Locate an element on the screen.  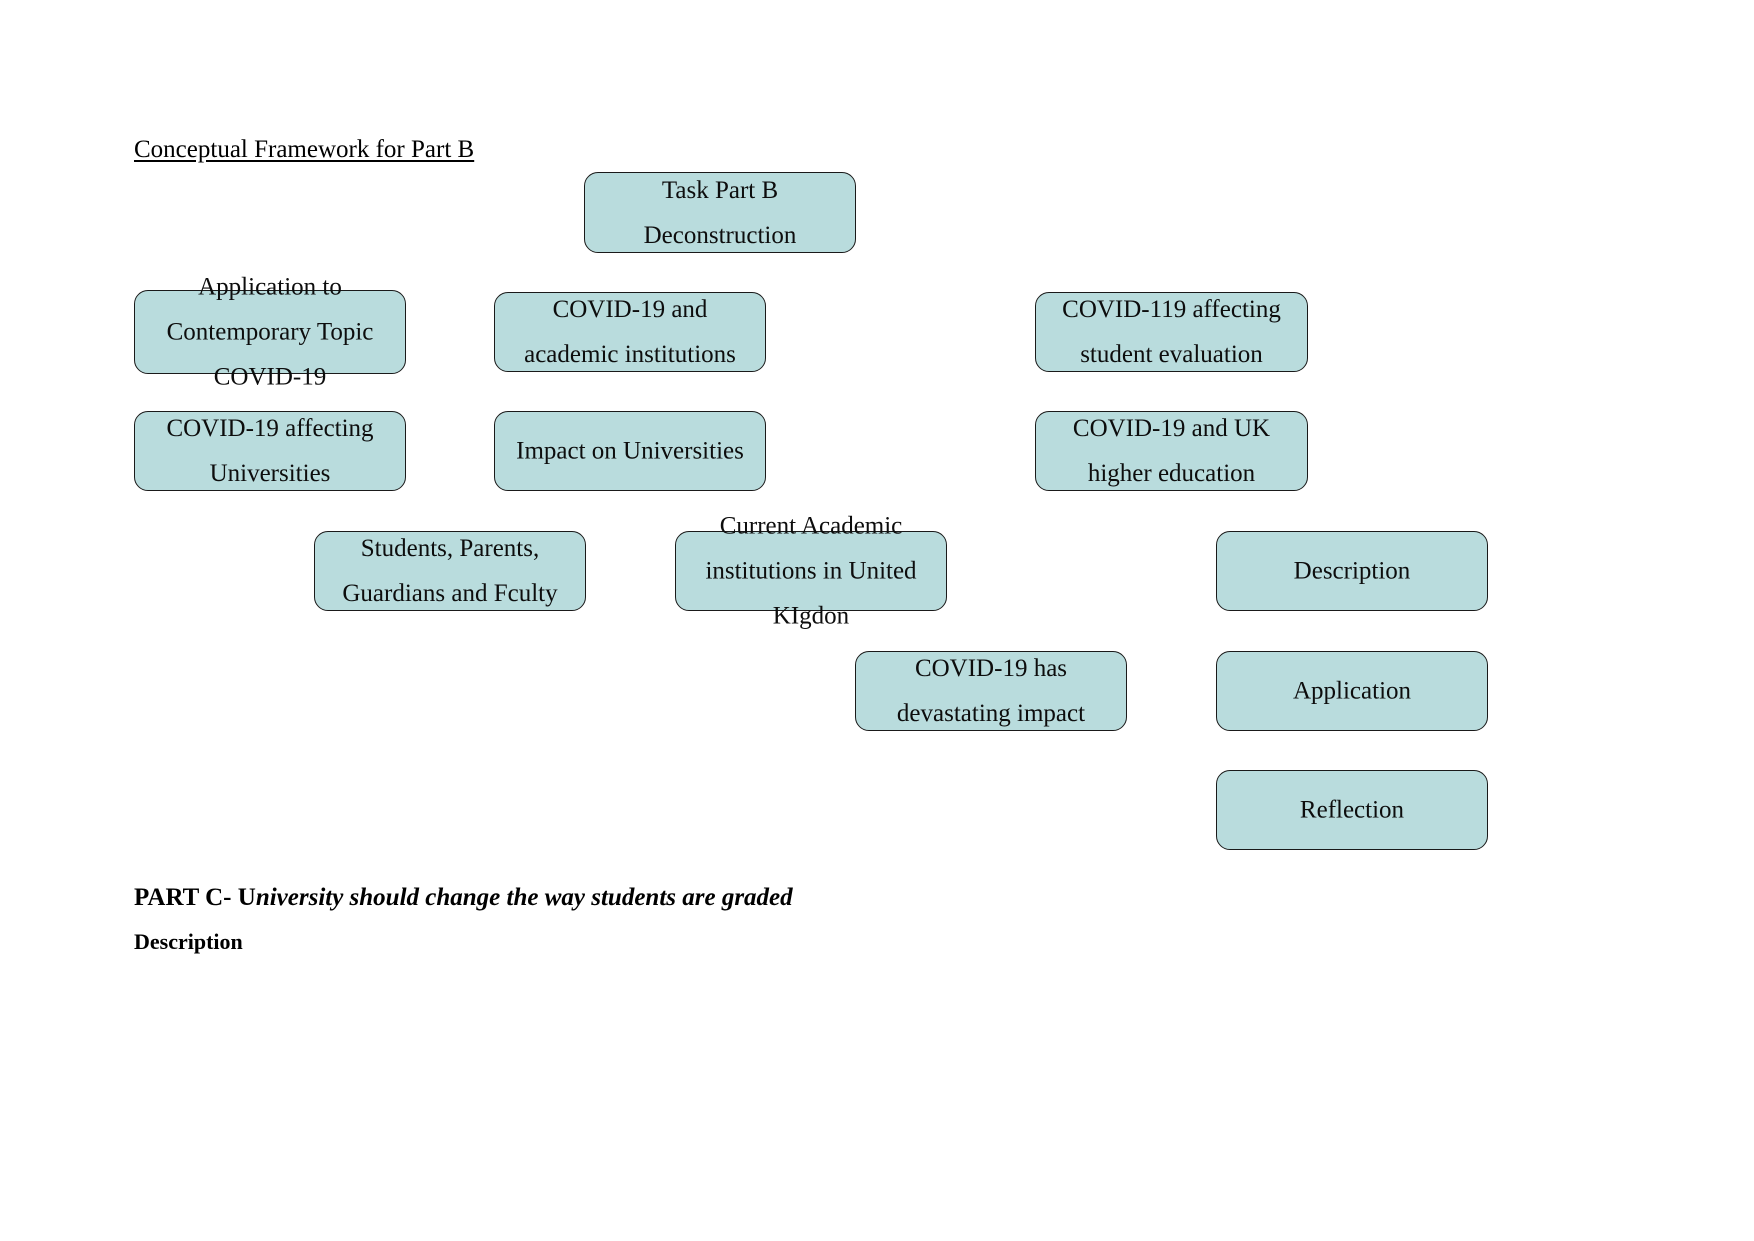
flowchart-node-covid-academic: COVID-19 and academic institutions is located at coordinates (630, 332).